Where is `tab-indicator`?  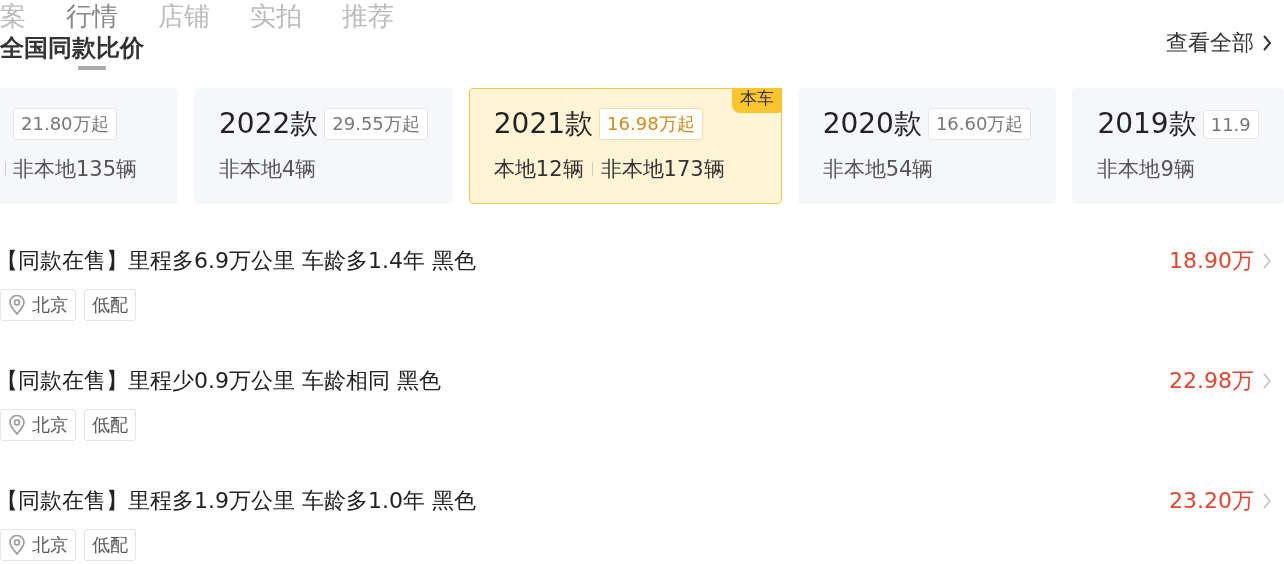 tab-indicator is located at coordinates (92, 68).